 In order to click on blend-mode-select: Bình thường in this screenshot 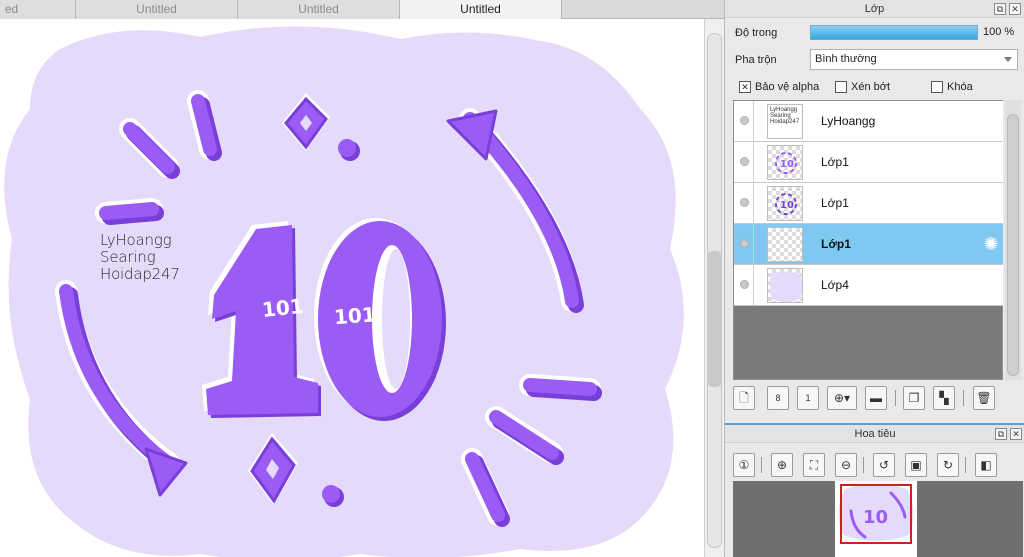, I will do `click(914, 59)`.